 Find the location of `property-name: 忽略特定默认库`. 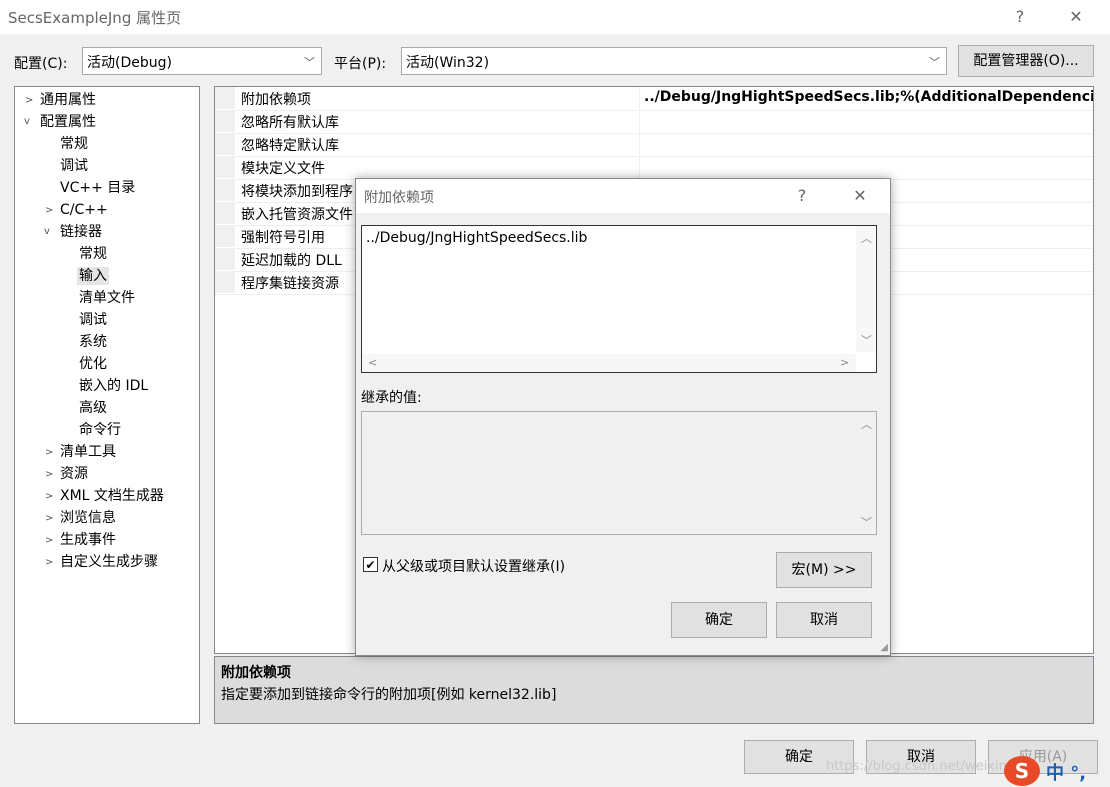

property-name: 忽略特定默认库 is located at coordinates (290, 146).